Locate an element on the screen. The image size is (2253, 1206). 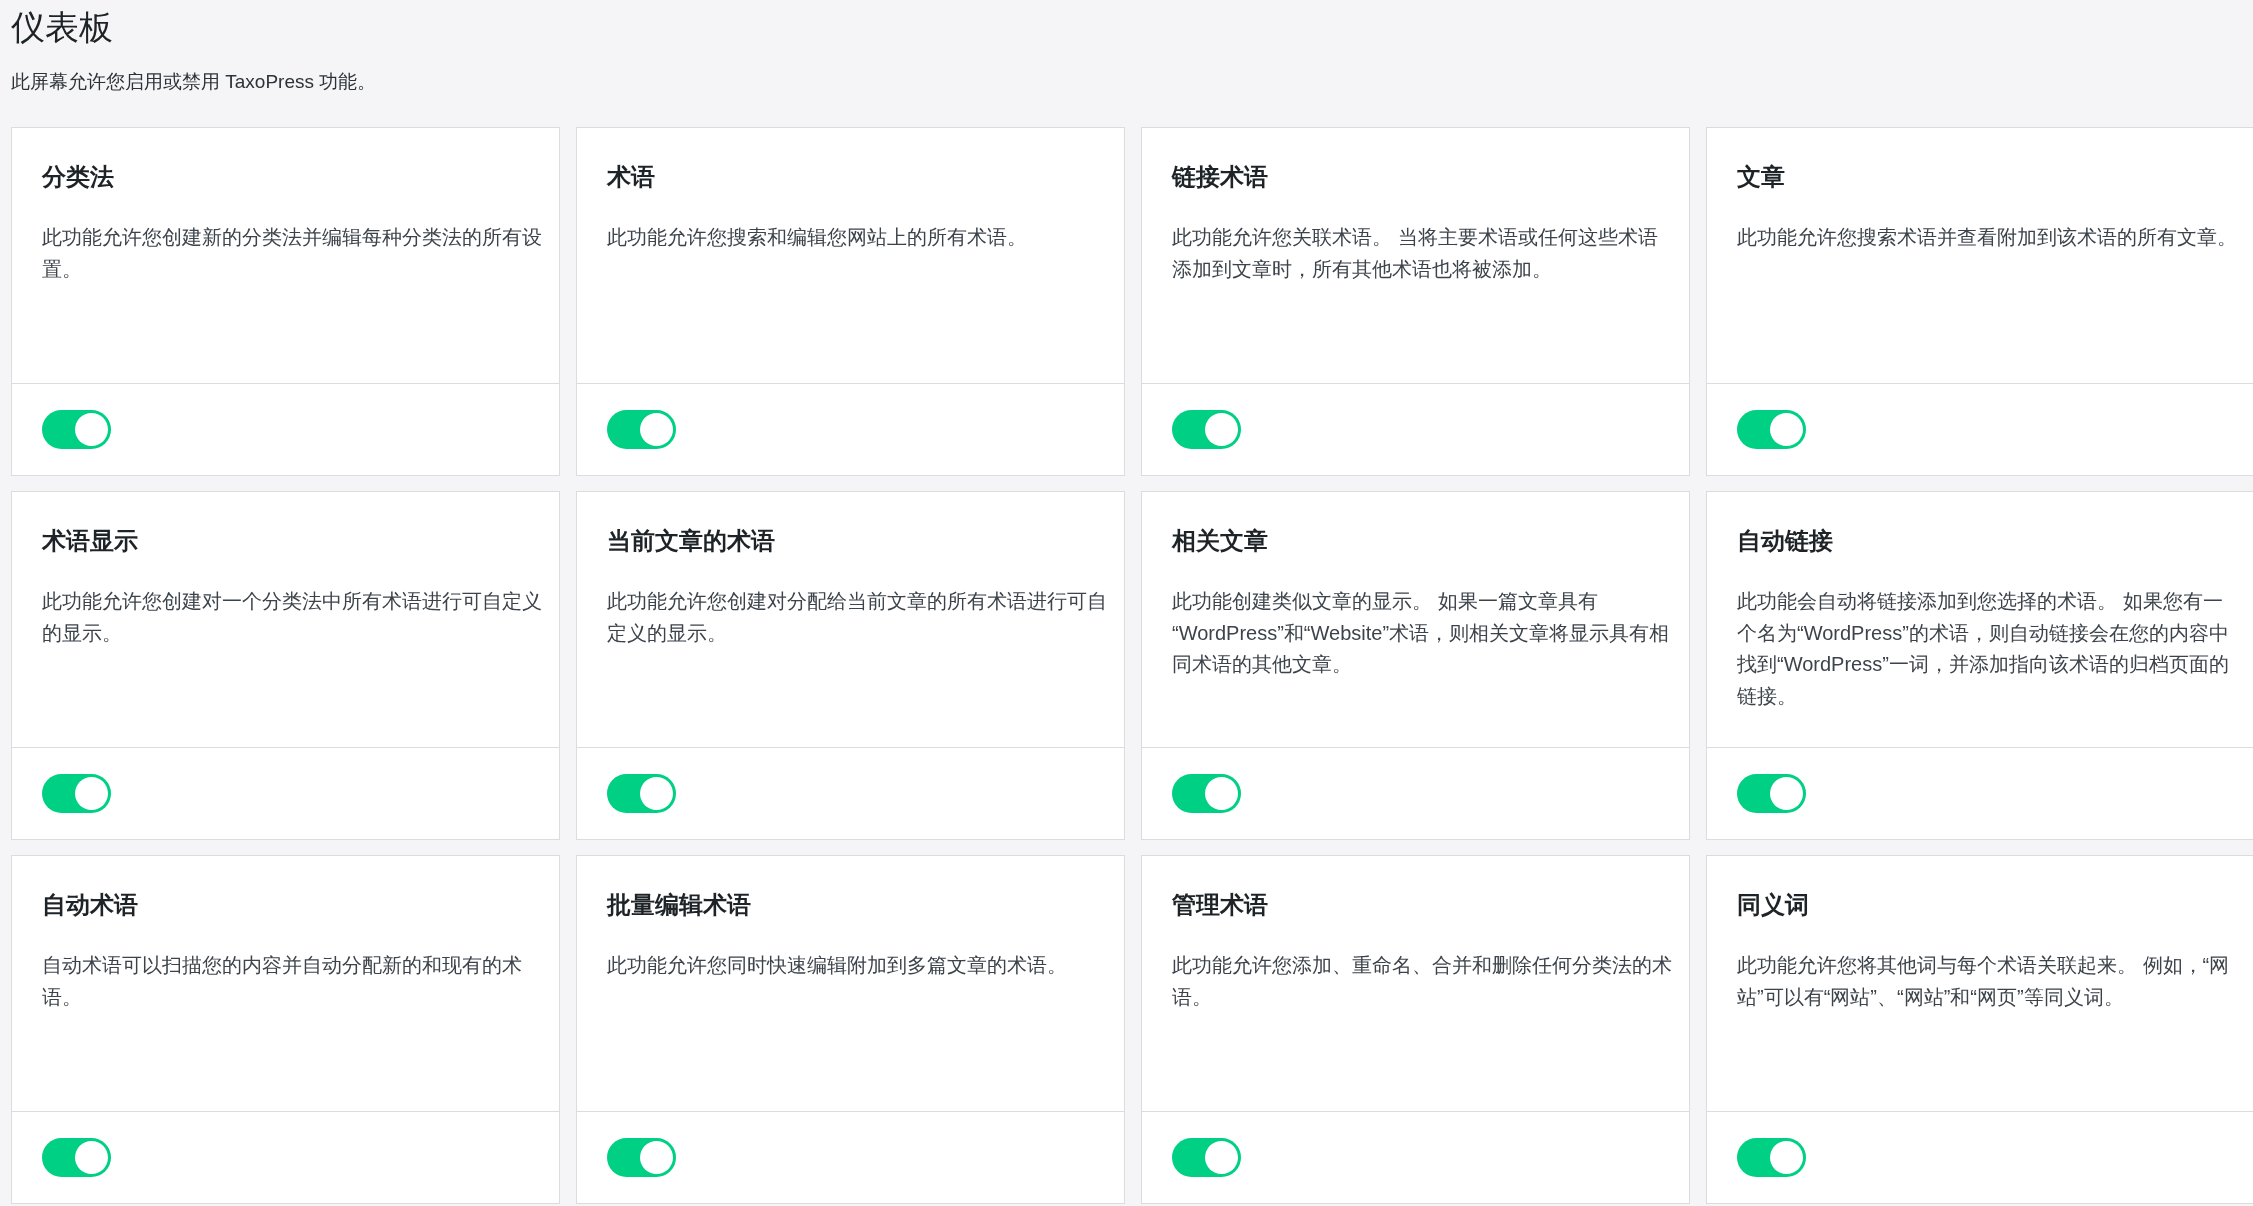
card-title: 术语显示 is located at coordinates (90, 541).